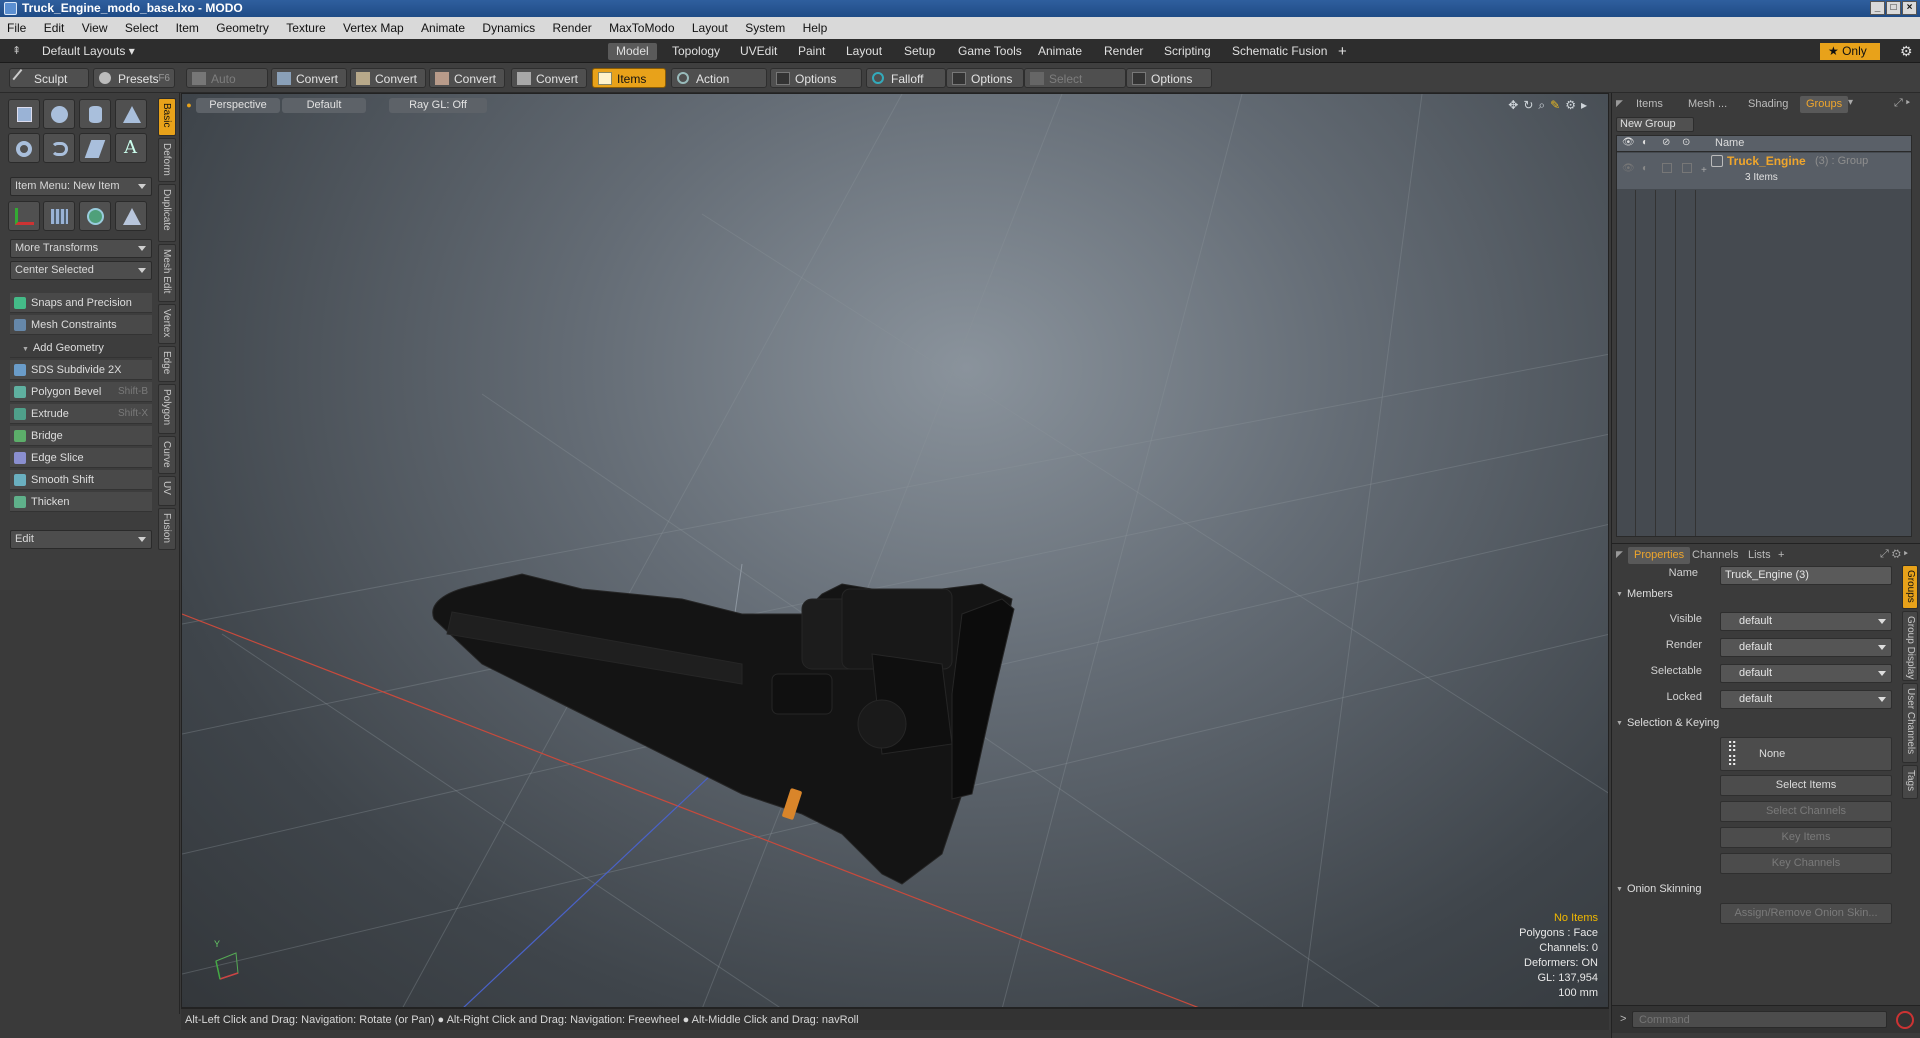 The height and width of the screenshot is (1038, 1920). What do you see at coordinates (81, 370) in the screenshot?
I see `sds-subdivide-button: SDS Subdivide 2X` at bounding box center [81, 370].